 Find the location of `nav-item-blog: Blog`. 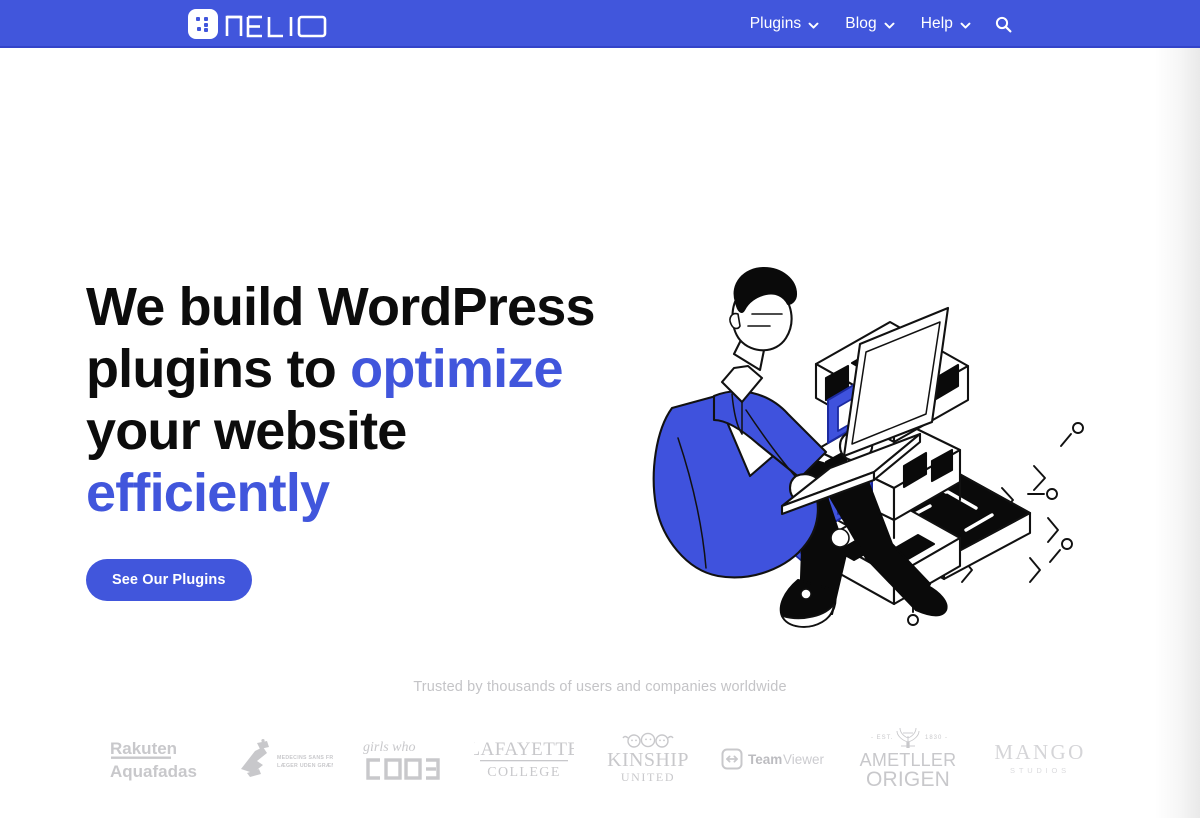

nav-item-blog: Blog is located at coordinates (869, 24).